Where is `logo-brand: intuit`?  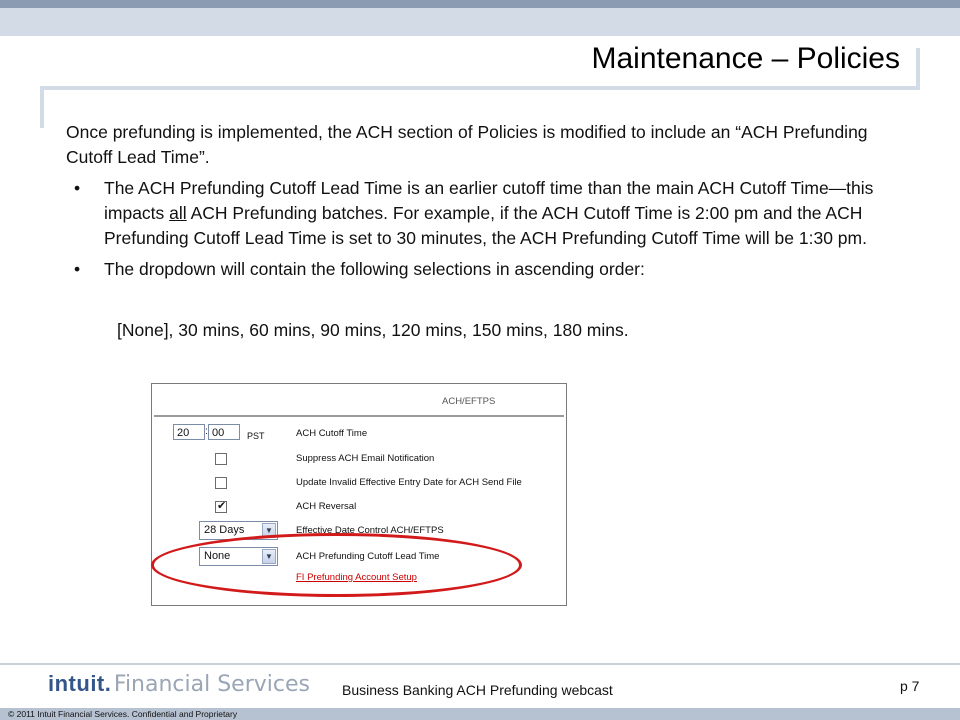 logo-brand: intuit is located at coordinates (76, 683).